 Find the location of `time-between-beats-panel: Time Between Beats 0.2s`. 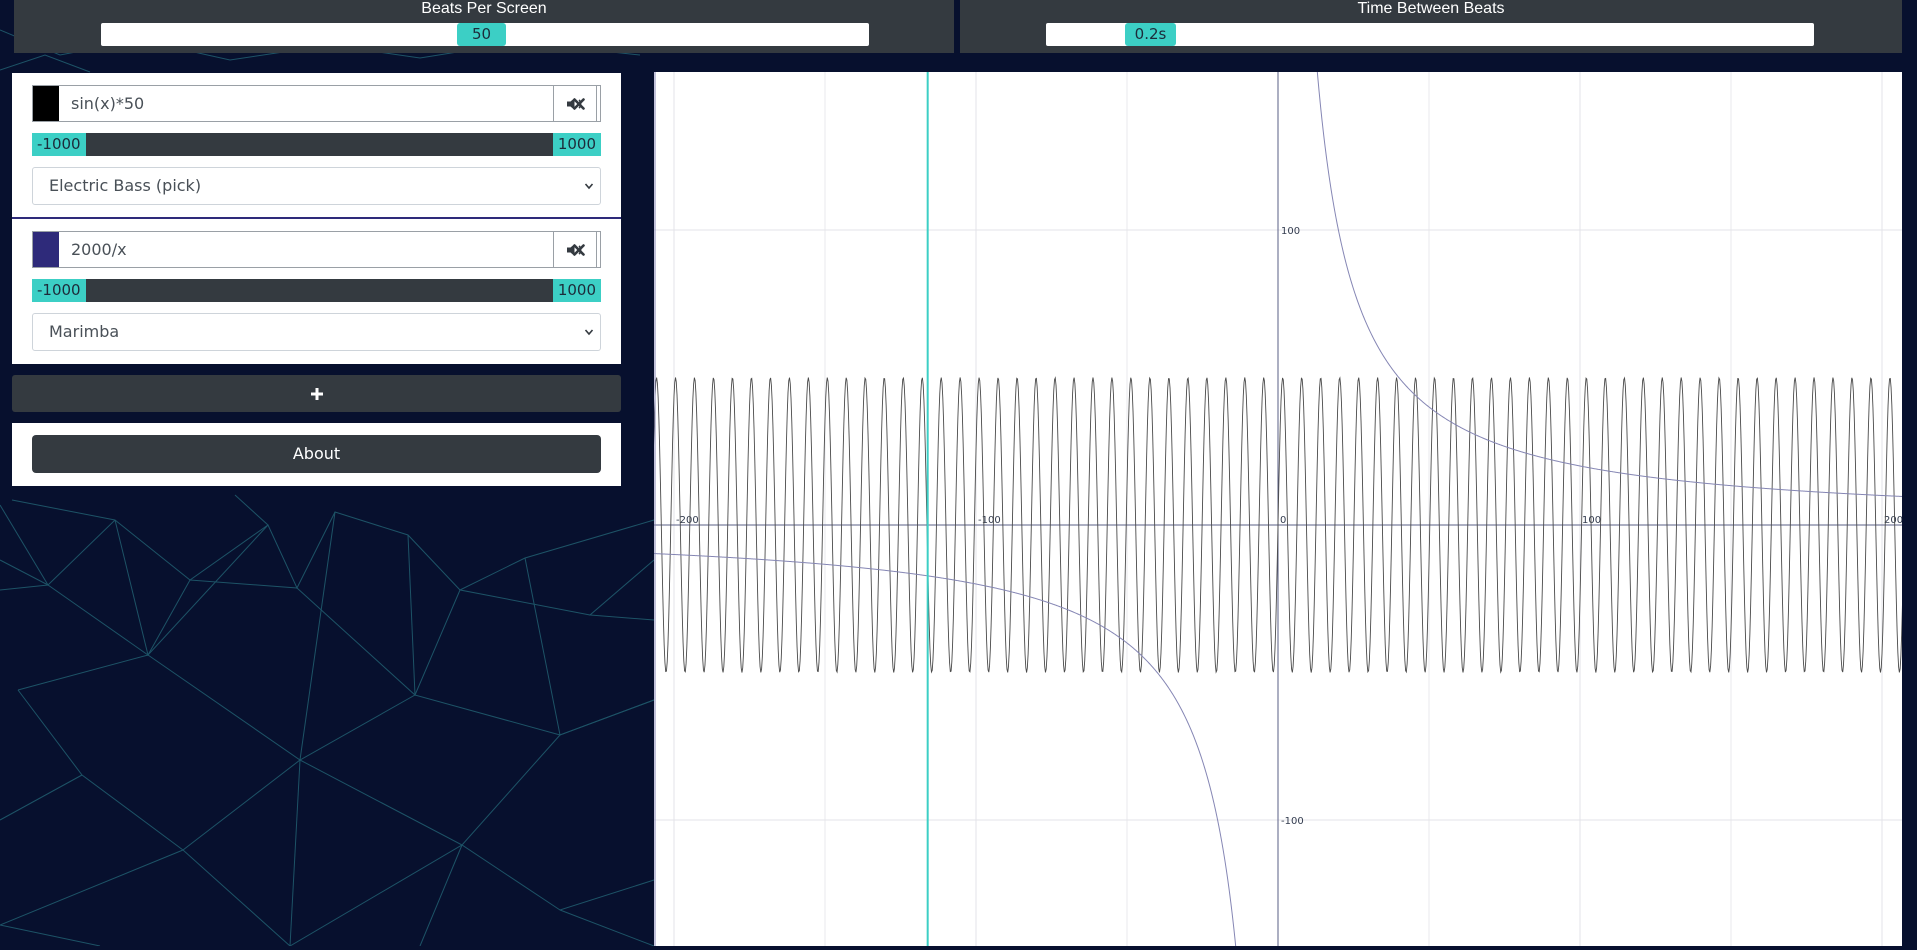

time-between-beats-panel: Time Between Beats 0.2s is located at coordinates (1431, 26).